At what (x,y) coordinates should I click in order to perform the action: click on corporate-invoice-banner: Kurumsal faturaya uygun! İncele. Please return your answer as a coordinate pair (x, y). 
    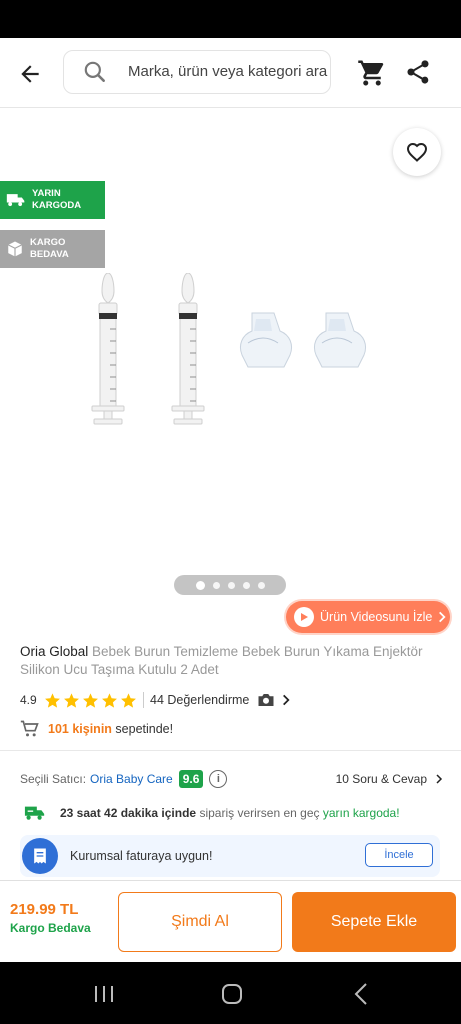
    Looking at the image, I should click on (230, 856).